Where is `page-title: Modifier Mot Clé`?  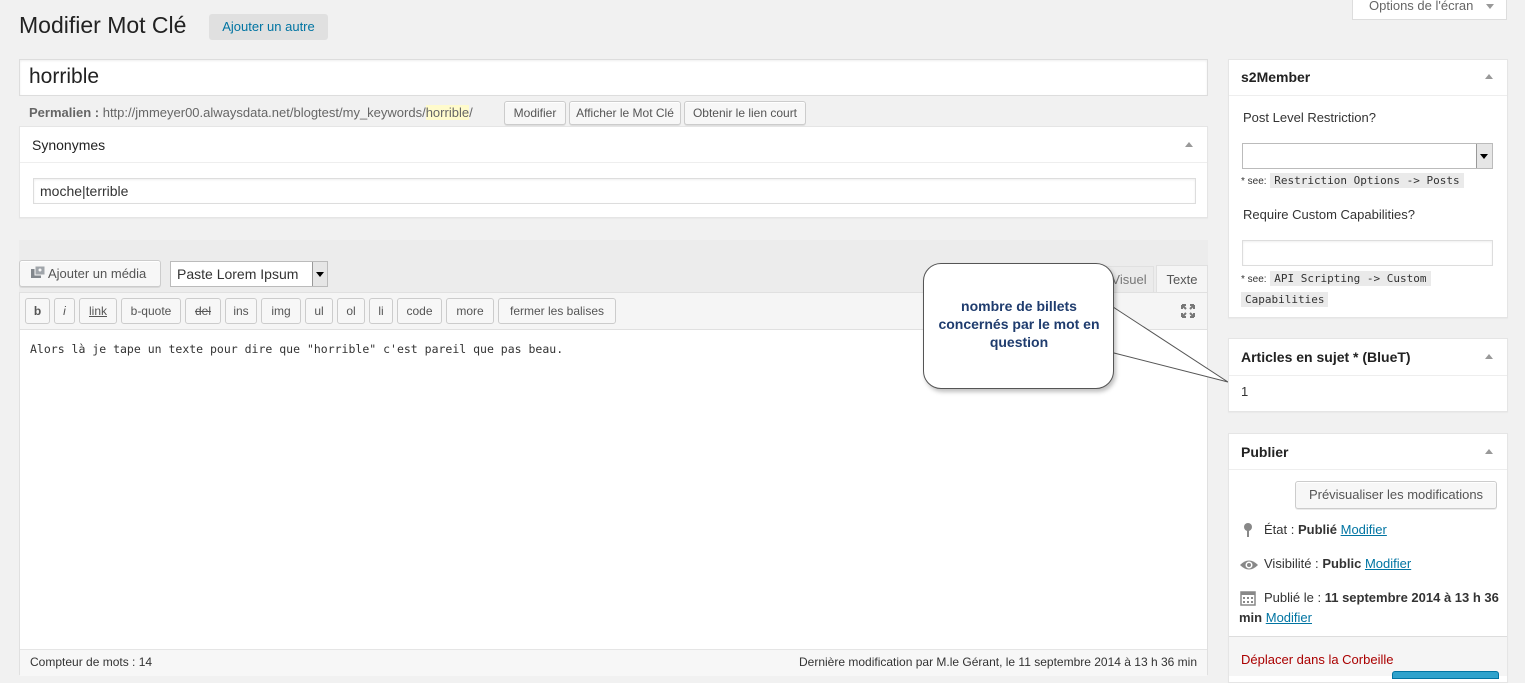
page-title: Modifier Mot Clé is located at coordinates (103, 25).